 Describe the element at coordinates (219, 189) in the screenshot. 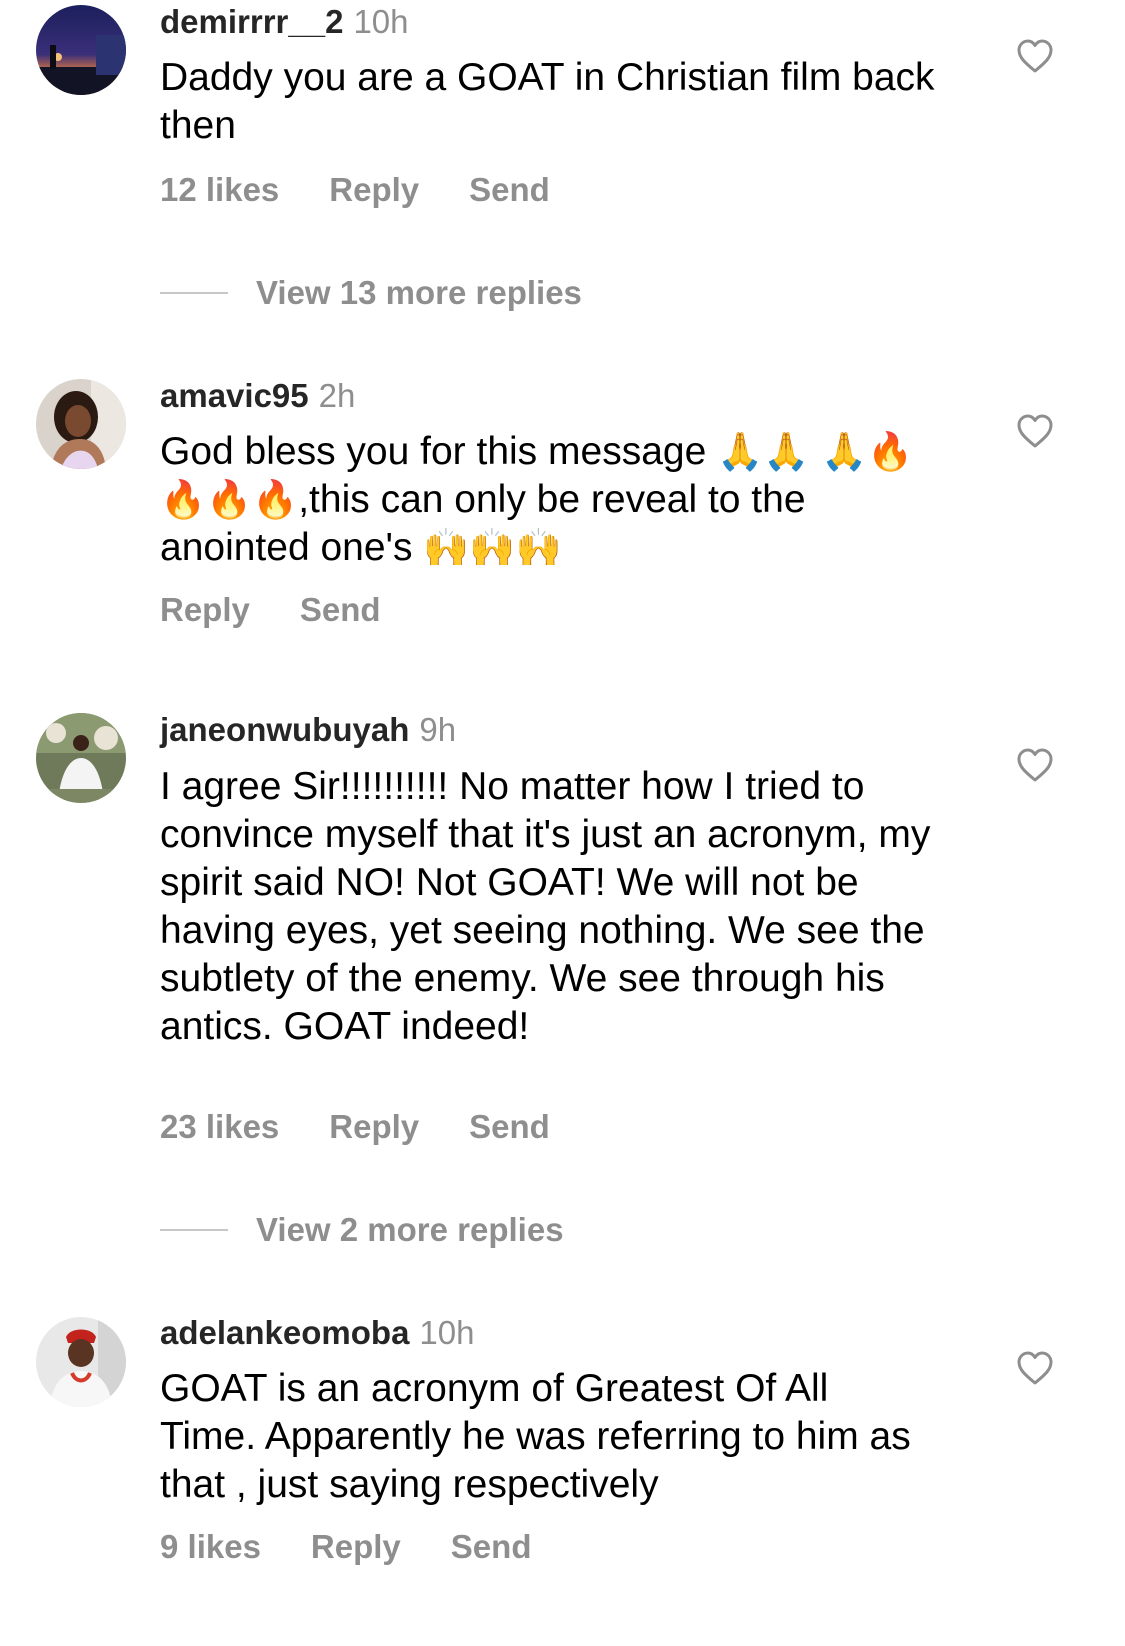

I see `likes-count: 12 likes` at that location.